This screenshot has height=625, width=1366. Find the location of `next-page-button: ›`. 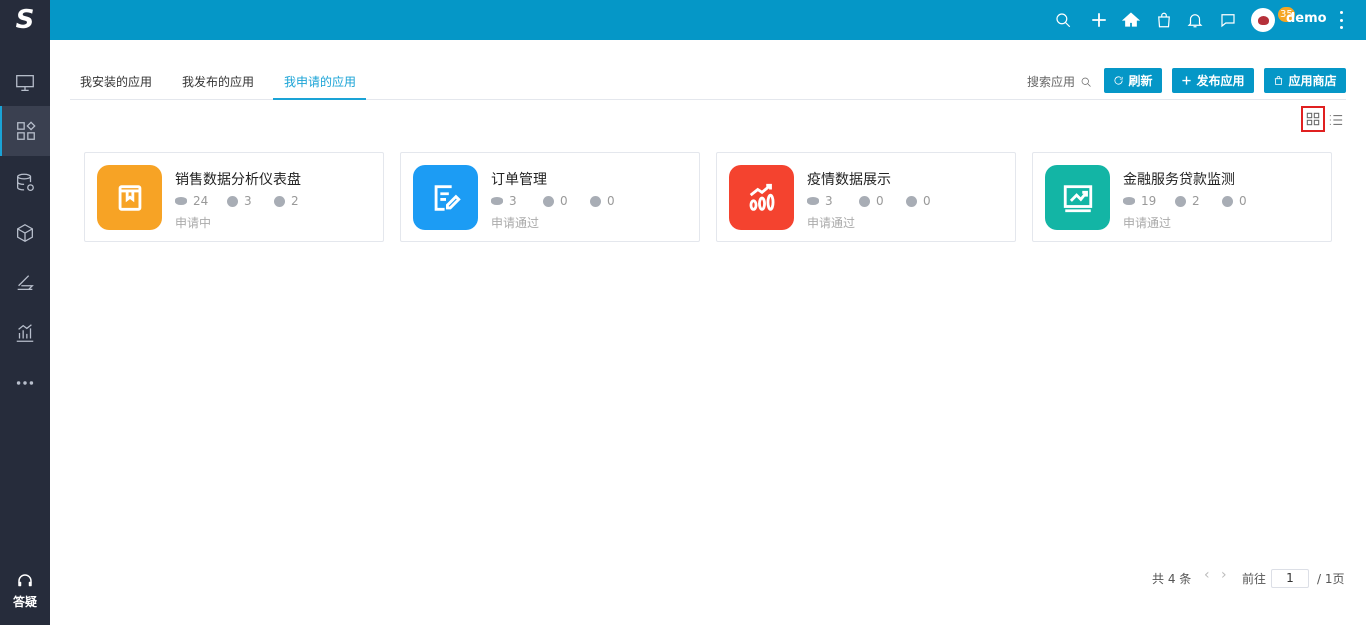

next-page-button: › is located at coordinates (1224, 575).